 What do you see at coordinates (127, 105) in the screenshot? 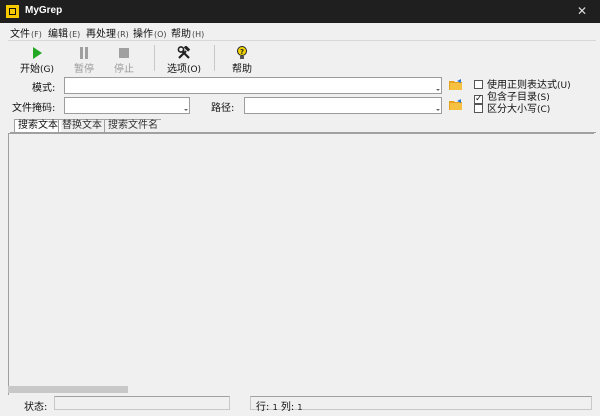
I see `file-mask-combobox` at bounding box center [127, 105].